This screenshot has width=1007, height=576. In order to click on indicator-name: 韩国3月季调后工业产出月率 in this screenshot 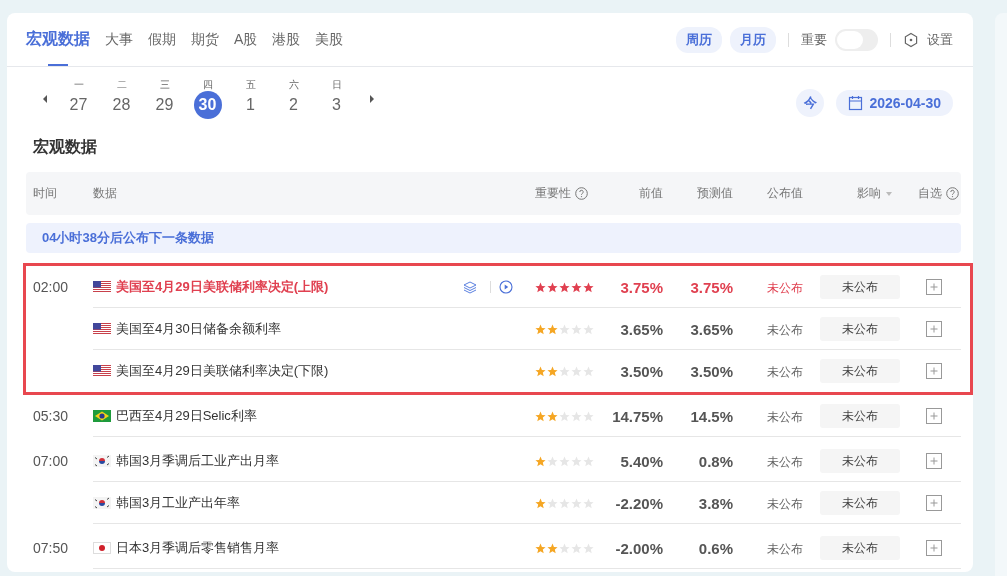, I will do `click(198, 461)`.